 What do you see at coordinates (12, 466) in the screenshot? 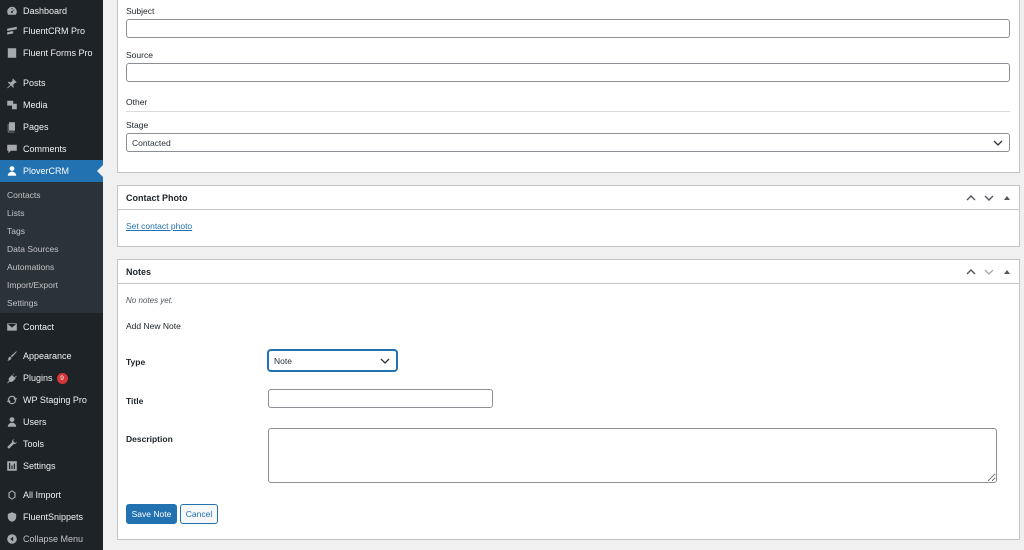
I see `sliders-icon` at bounding box center [12, 466].